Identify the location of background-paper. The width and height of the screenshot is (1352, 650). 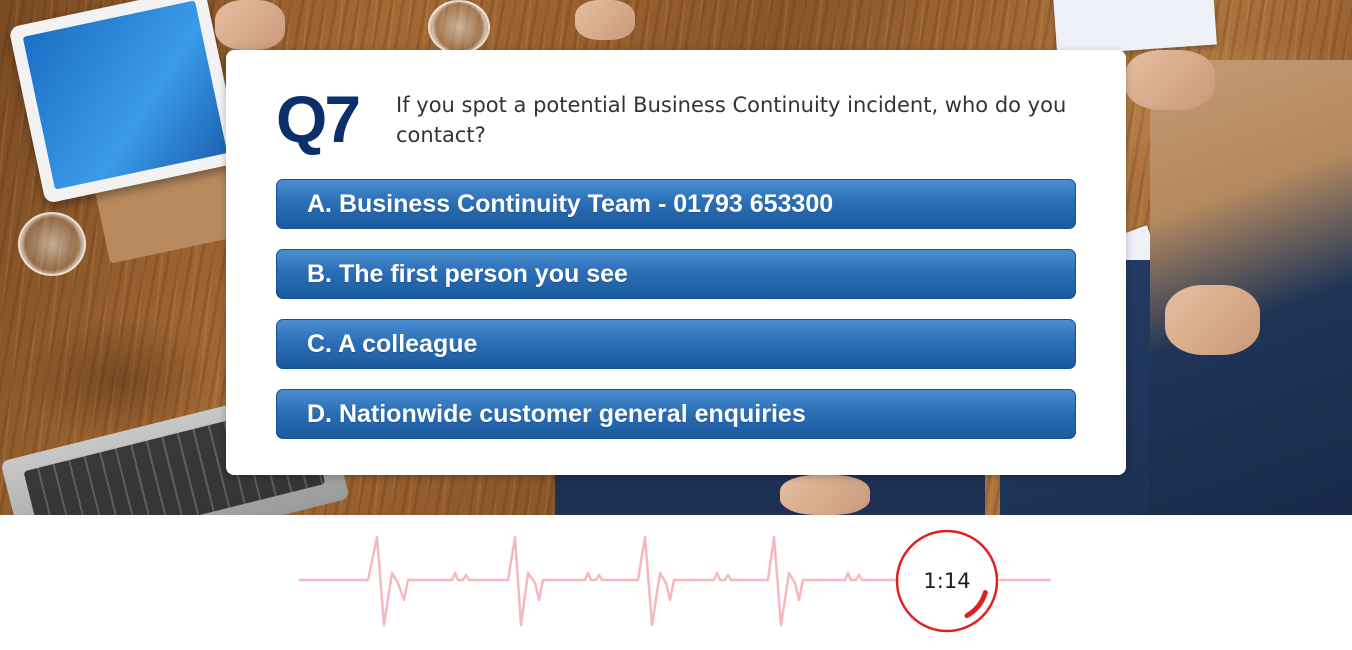
(1135, 28).